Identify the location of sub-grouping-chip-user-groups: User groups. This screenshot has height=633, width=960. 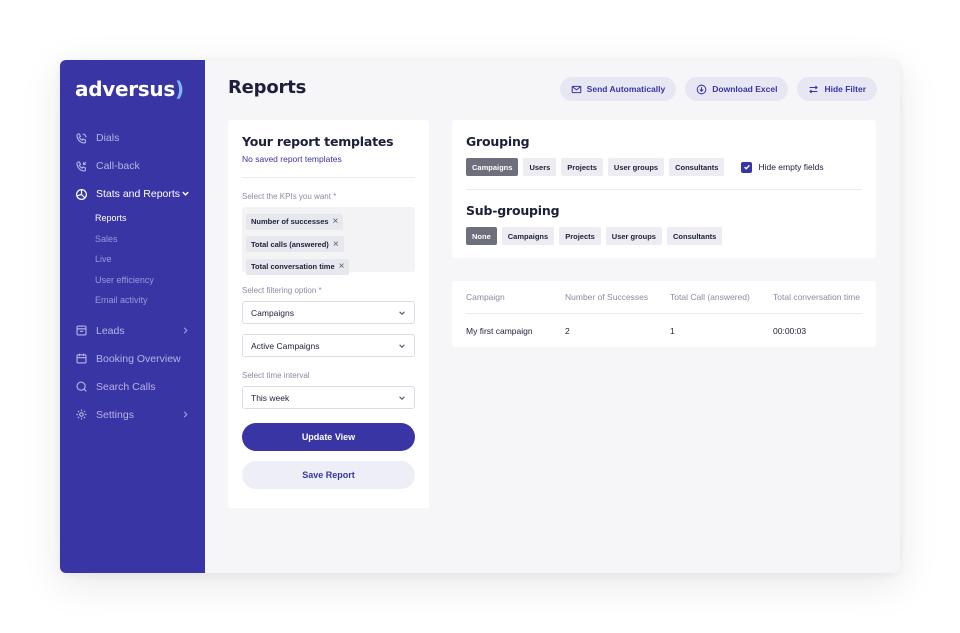
(633, 236).